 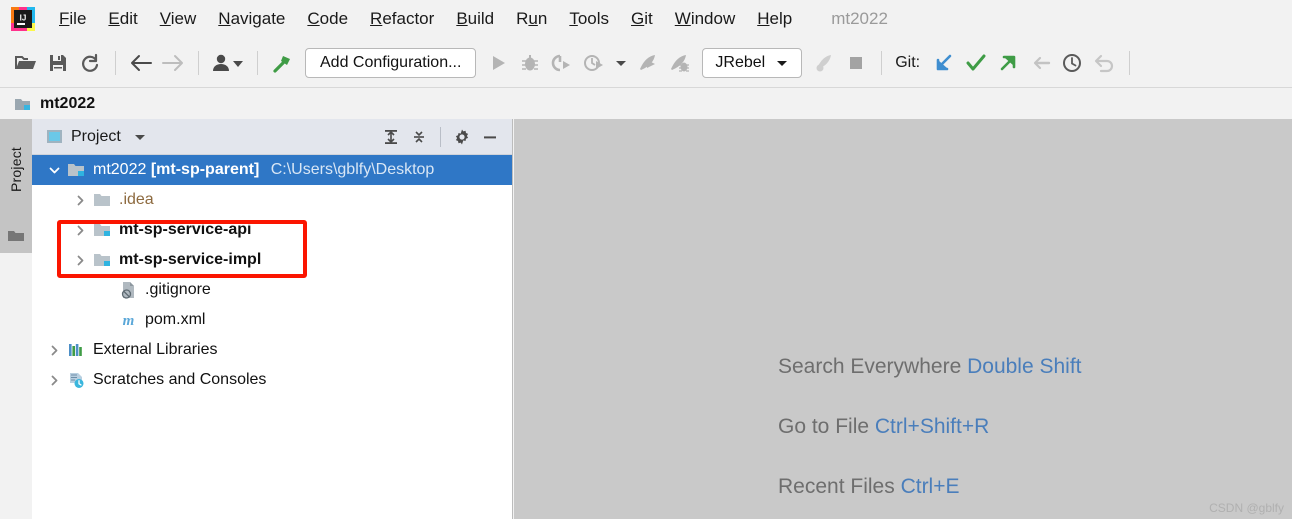 What do you see at coordinates (1072, 63) in the screenshot?
I see `history-clock-icon` at bounding box center [1072, 63].